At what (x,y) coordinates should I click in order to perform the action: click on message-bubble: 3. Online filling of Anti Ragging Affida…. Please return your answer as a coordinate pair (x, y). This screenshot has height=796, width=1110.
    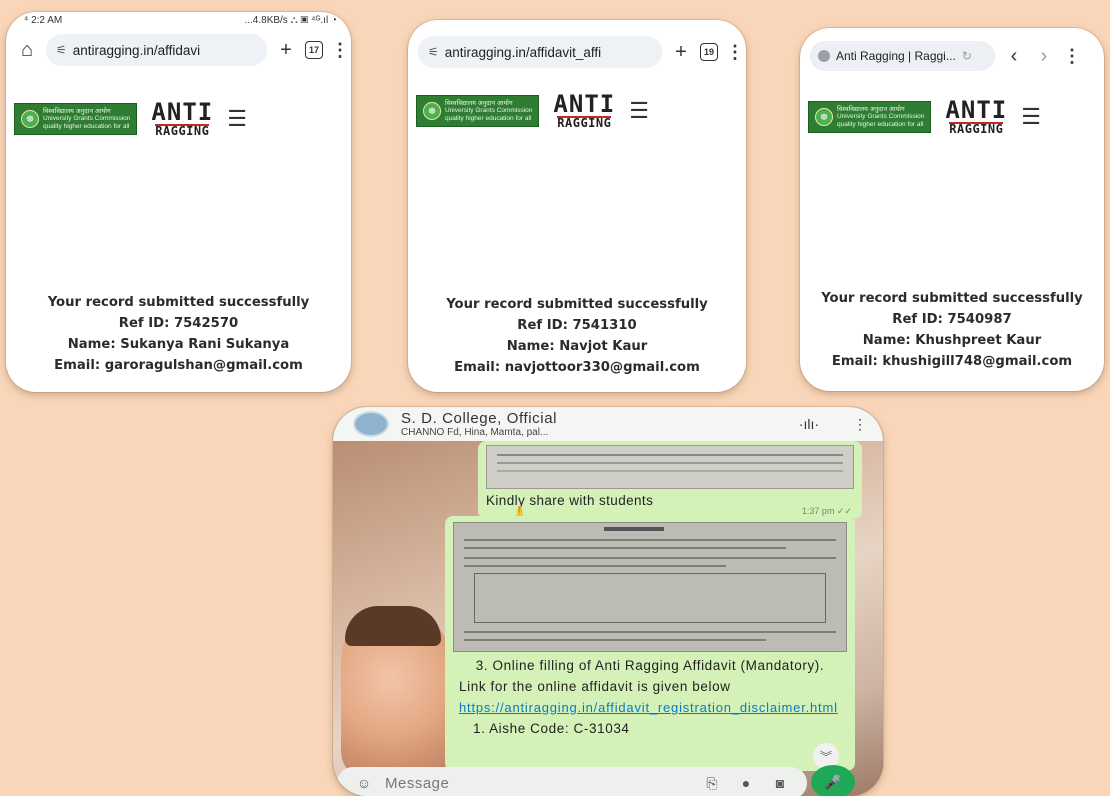
    Looking at the image, I should click on (650, 643).